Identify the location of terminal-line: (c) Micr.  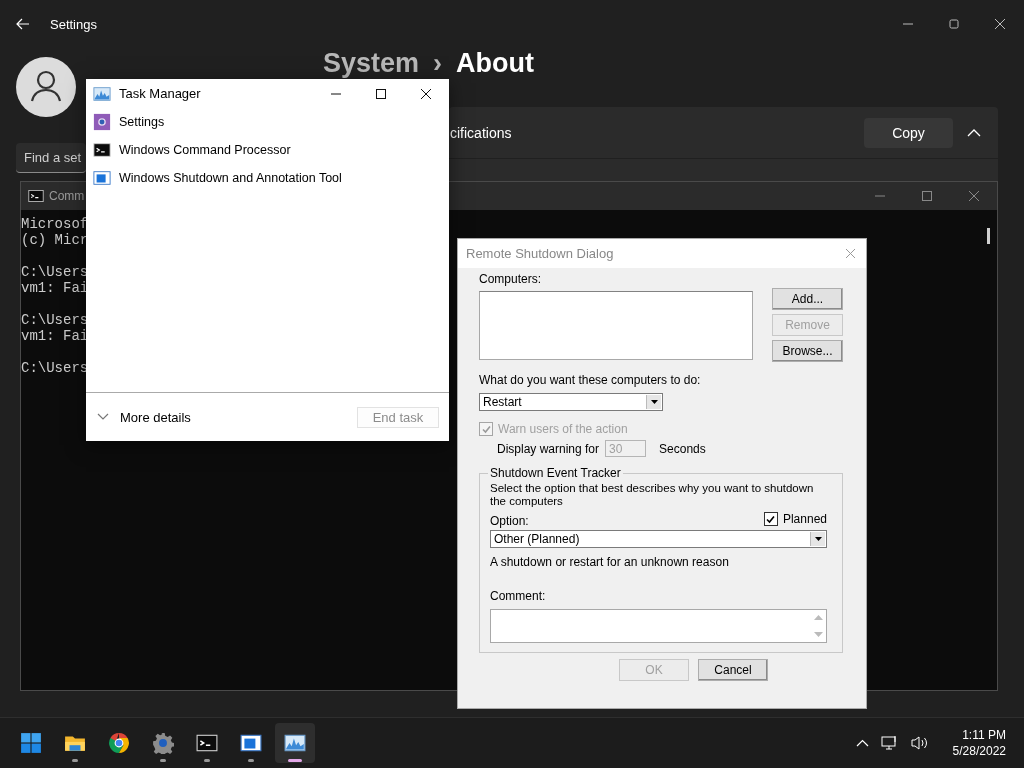
(55, 240).